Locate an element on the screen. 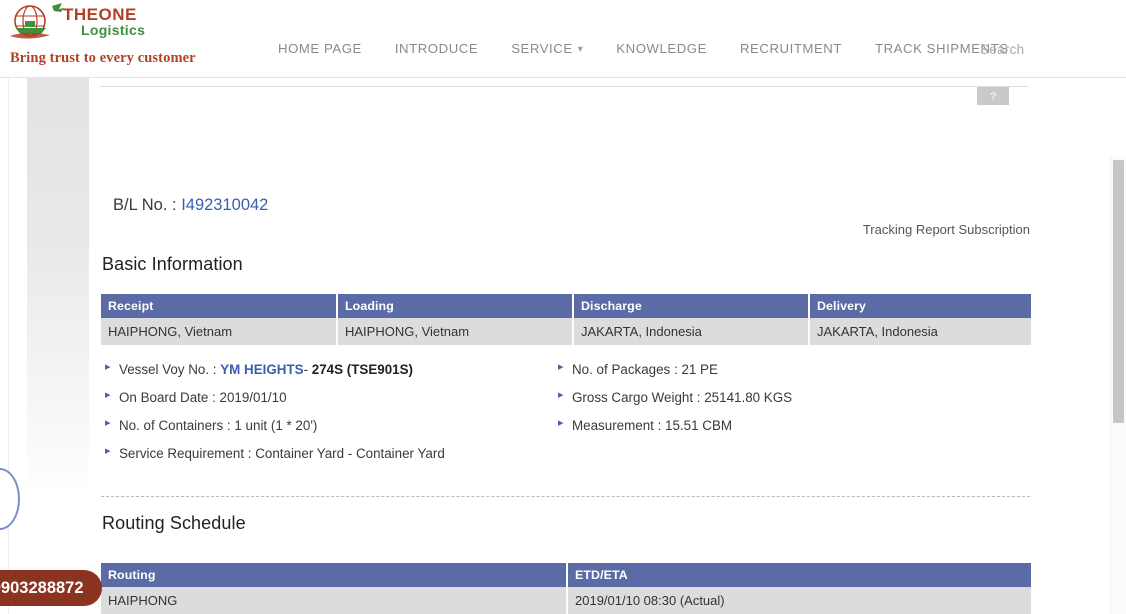 The height and width of the screenshot is (614, 1126). nav-label: KNOWLEDGE is located at coordinates (661, 48).